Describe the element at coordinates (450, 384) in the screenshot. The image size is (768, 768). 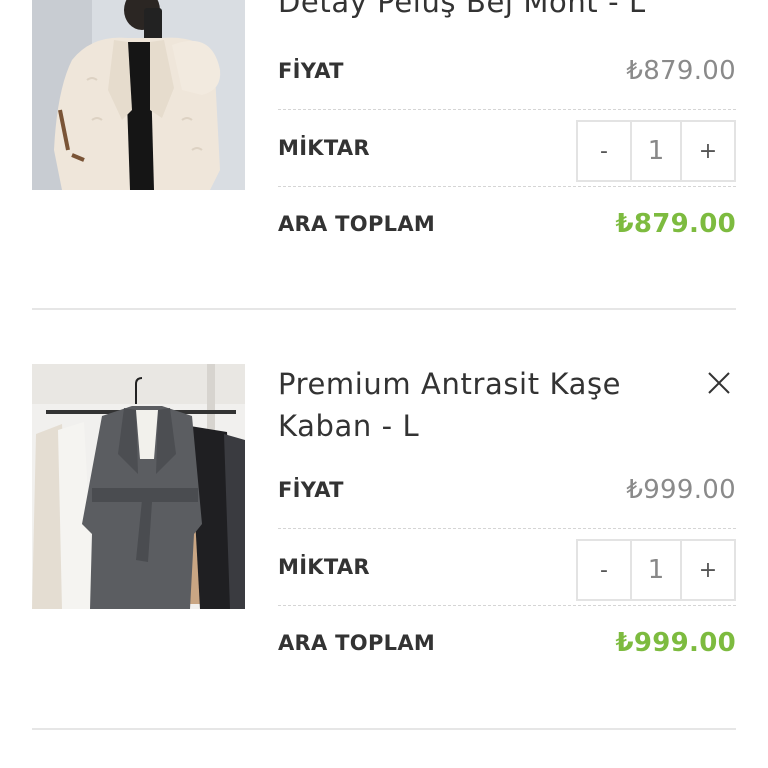
I see `product-title-line: Premium Antrasit Kaşe` at that location.